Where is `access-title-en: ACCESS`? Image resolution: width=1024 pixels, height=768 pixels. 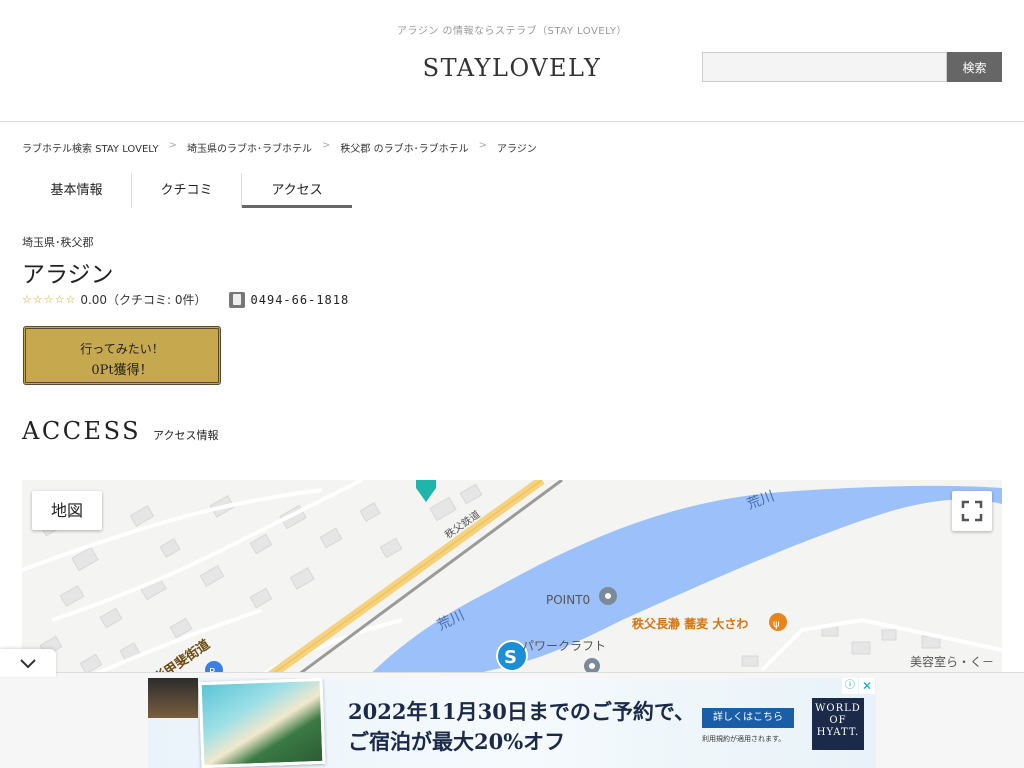
access-title-en: ACCESS is located at coordinates (82, 431).